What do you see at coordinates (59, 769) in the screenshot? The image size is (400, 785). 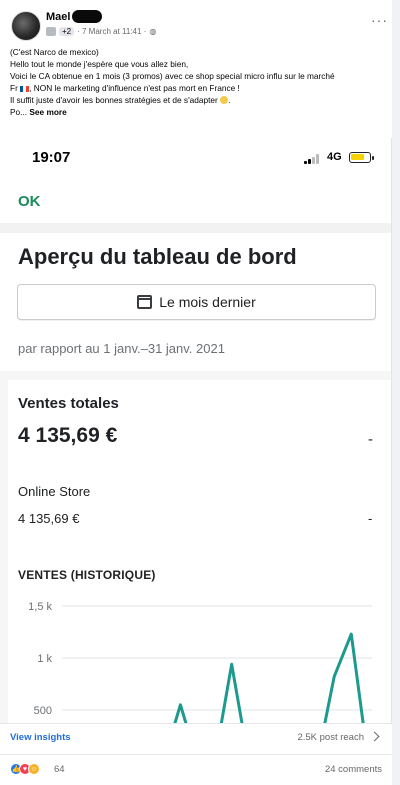 I see `reaction-count: 64` at bounding box center [59, 769].